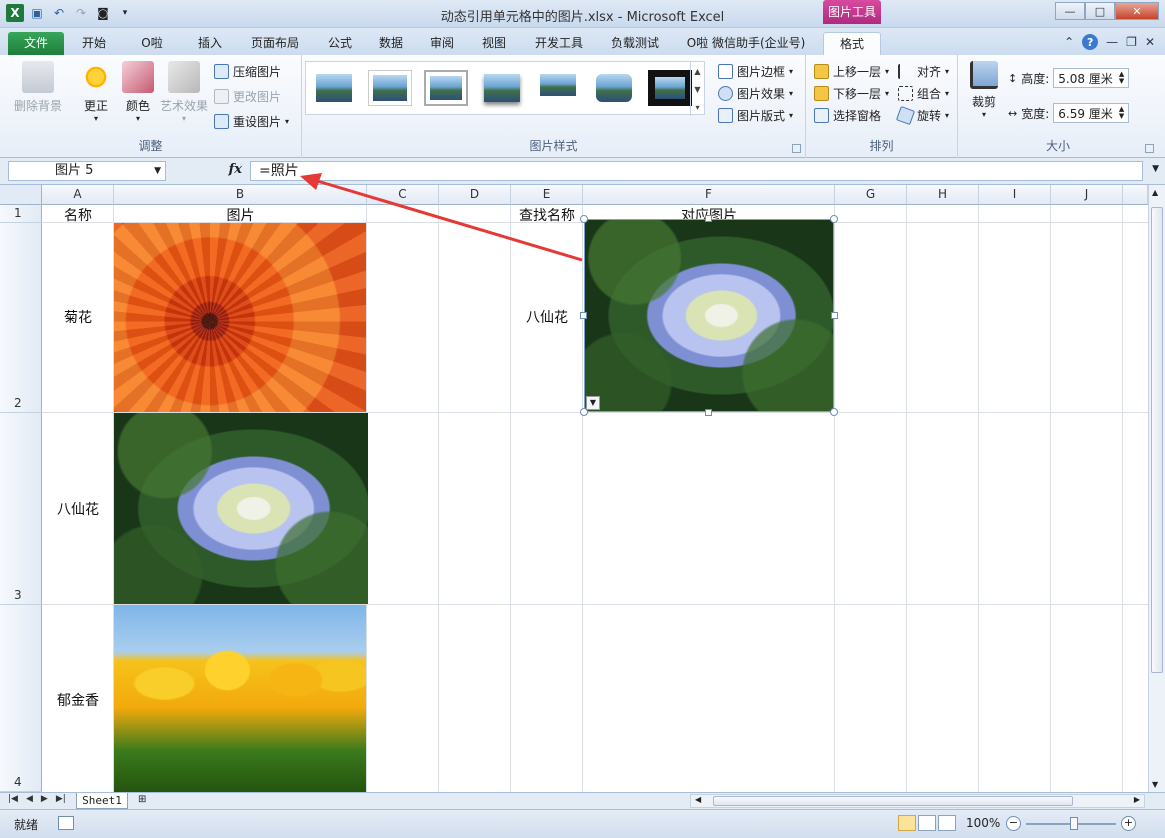 Image resolution: width=1165 pixels, height=838 pixels. Describe the element at coordinates (1137, 799) in the screenshot. I see `scroll-right-icon: ▶` at that location.